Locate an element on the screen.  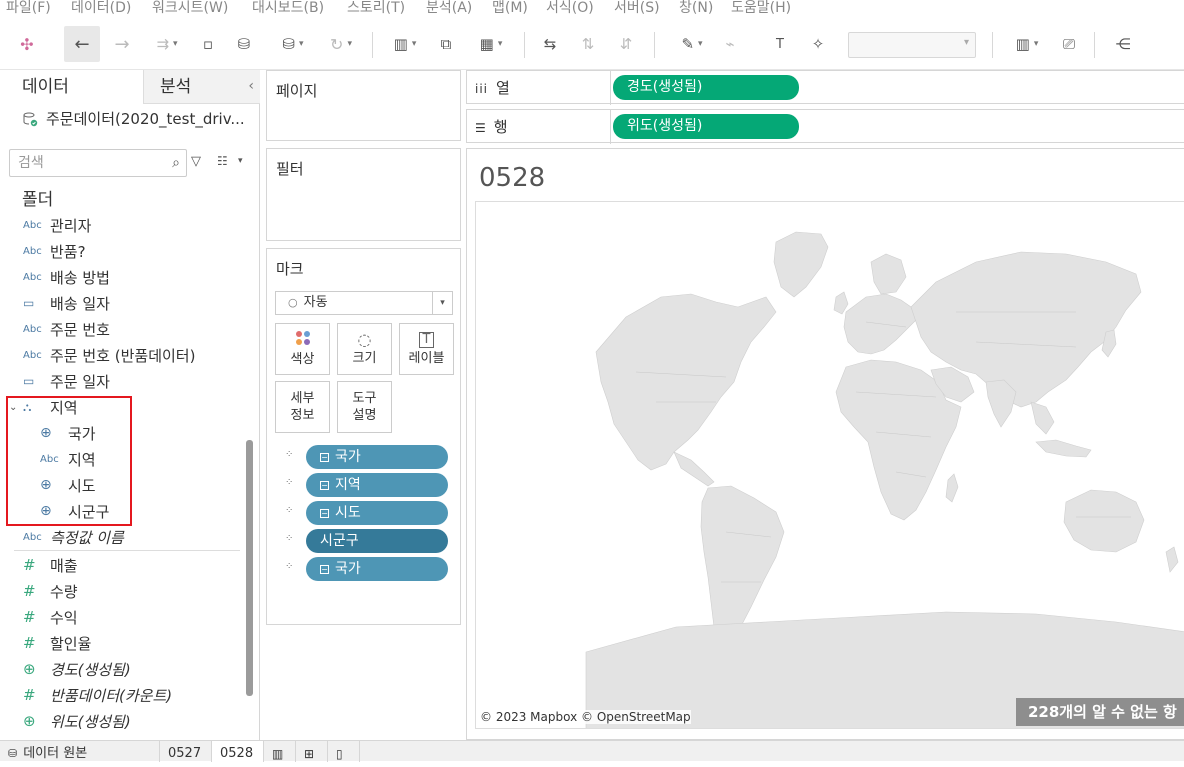
tooltip-button: 도구 설명 is located at coordinates (364, 407).